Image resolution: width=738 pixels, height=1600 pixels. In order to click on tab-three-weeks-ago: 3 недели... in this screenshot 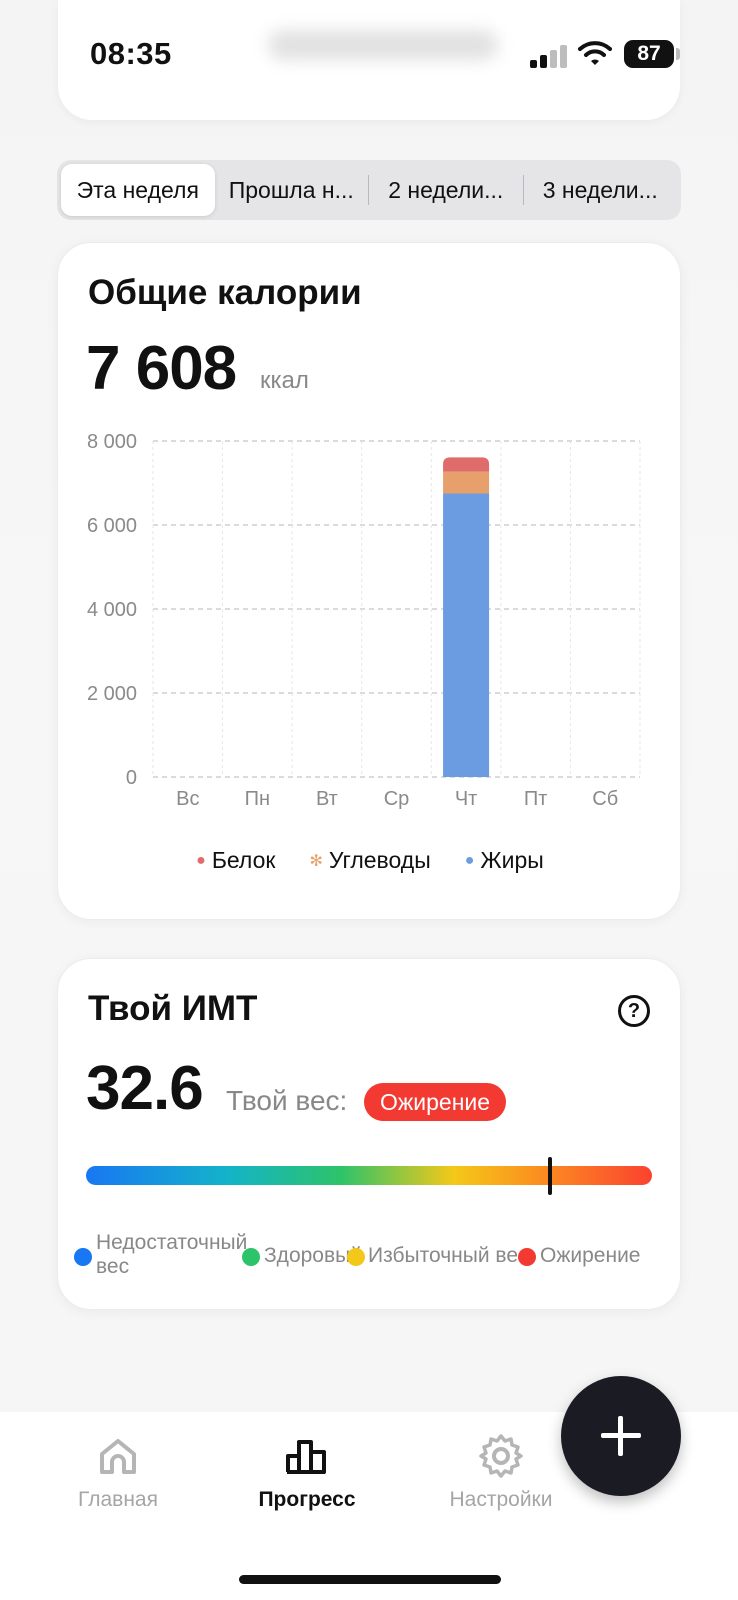, I will do `click(601, 190)`.